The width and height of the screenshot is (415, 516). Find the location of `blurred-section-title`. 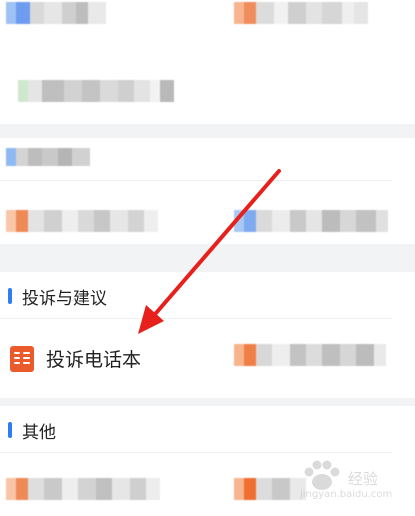

blurred-section-title is located at coordinates (48, 157).